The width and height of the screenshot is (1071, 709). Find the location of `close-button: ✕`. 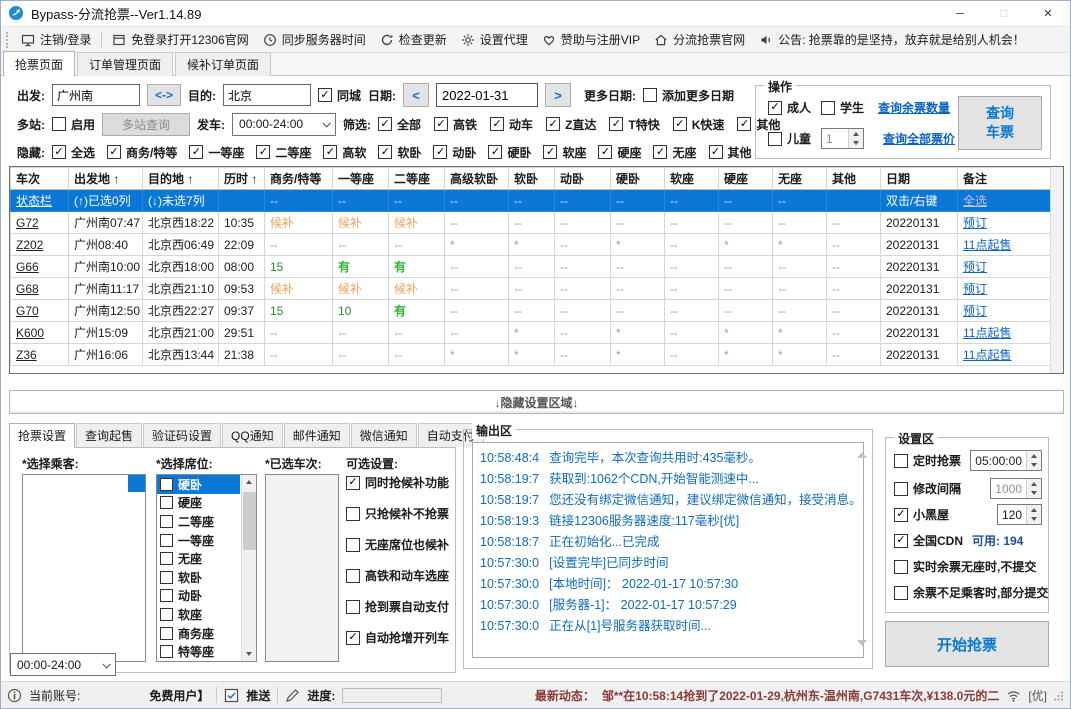

close-button: ✕ is located at coordinates (1048, 13).